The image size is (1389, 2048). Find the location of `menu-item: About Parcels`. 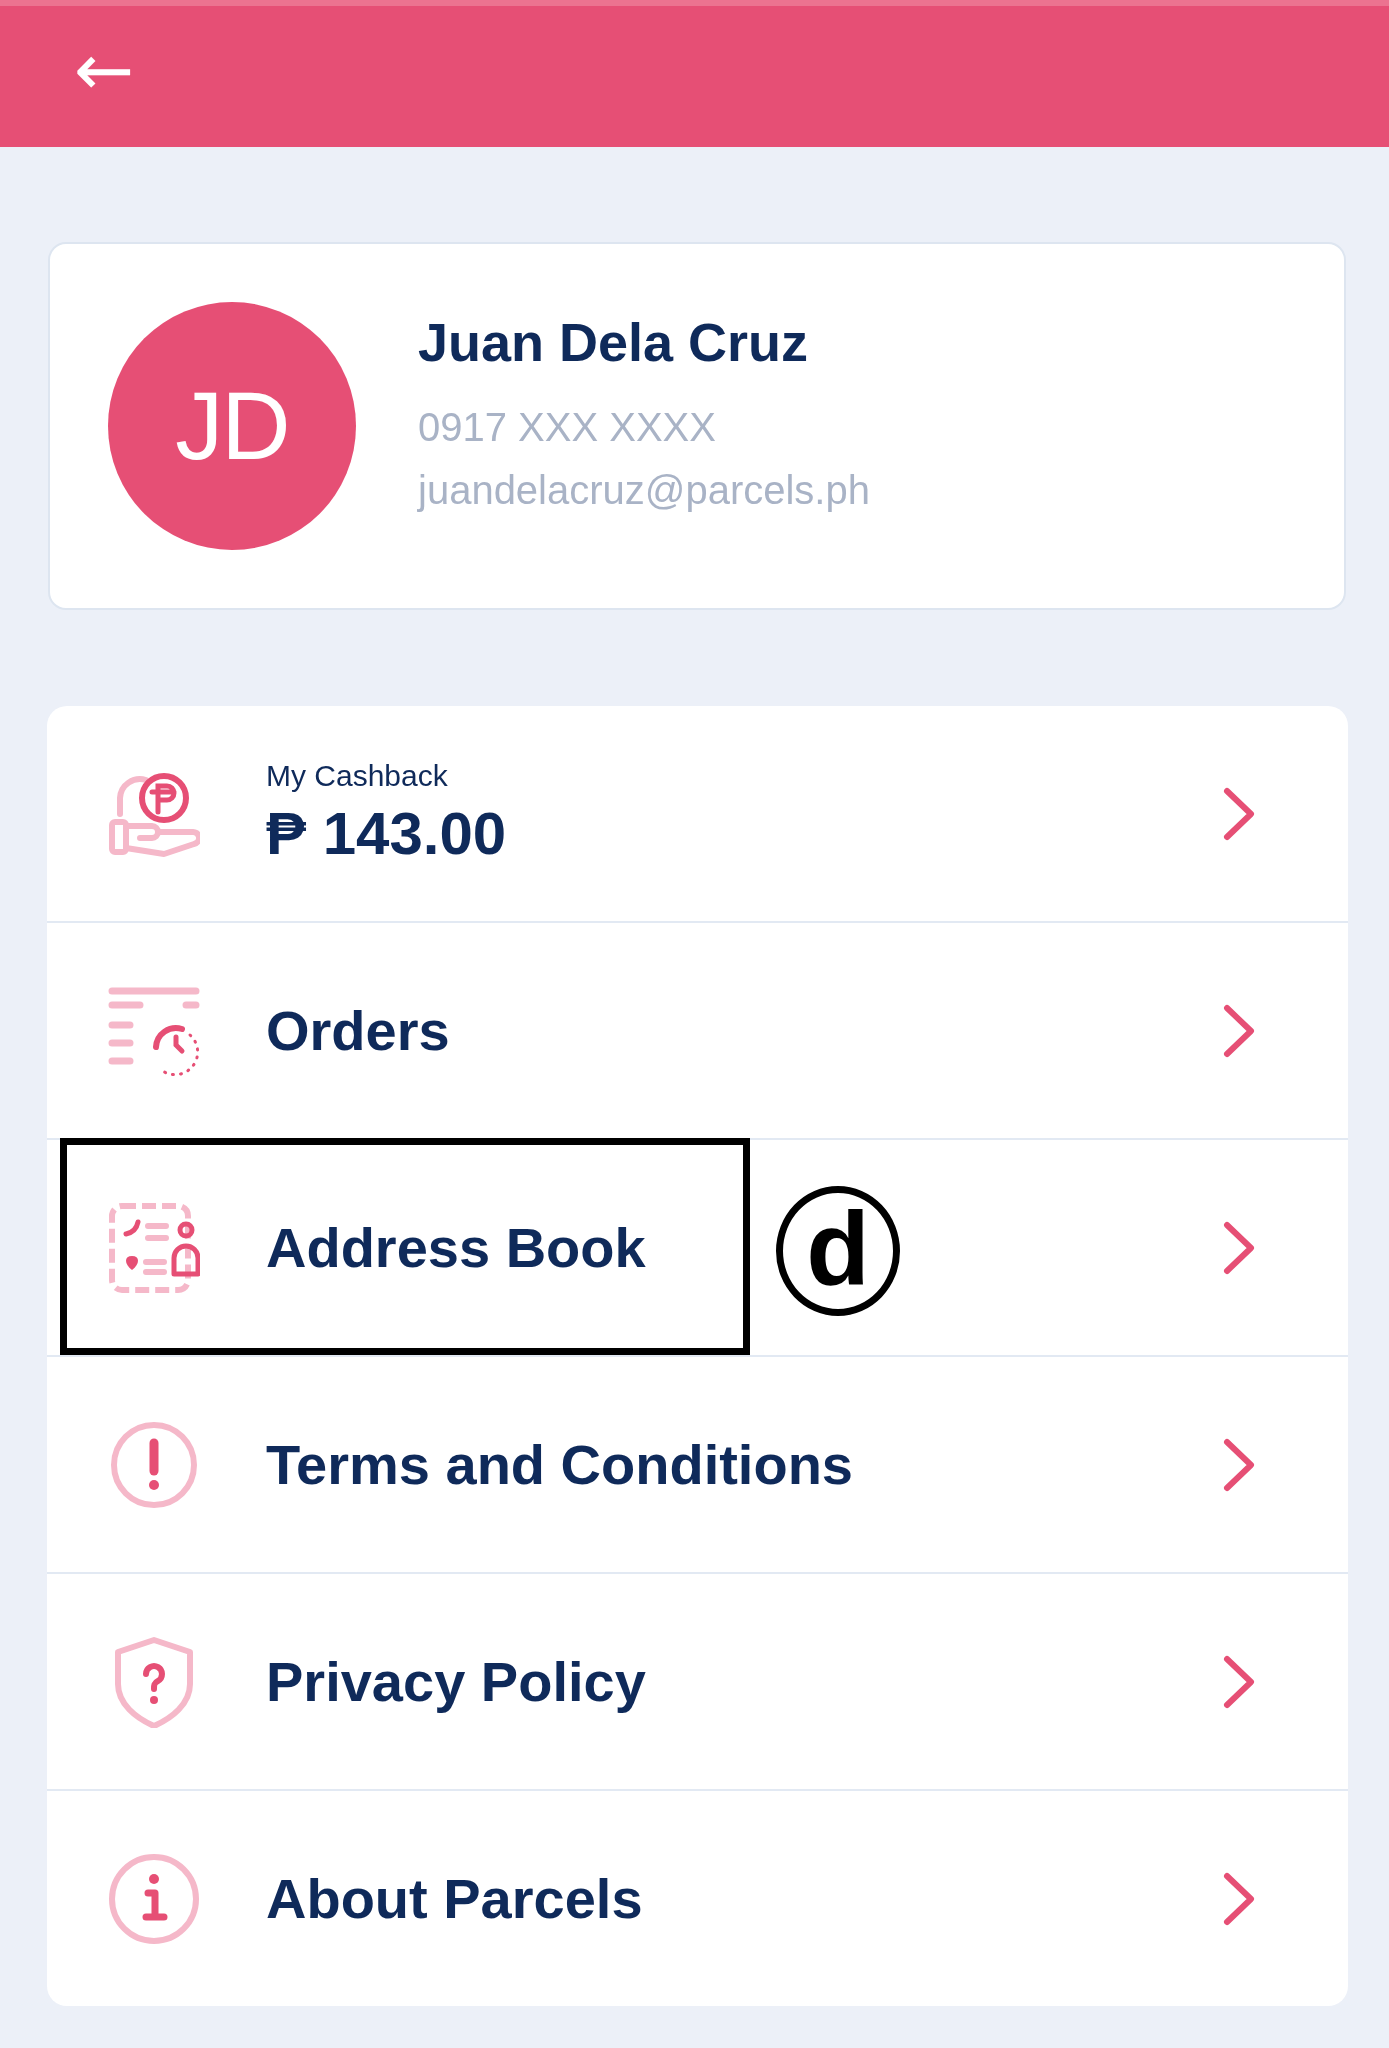

menu-item: About Parcels is located at coordinates (697, 1898).